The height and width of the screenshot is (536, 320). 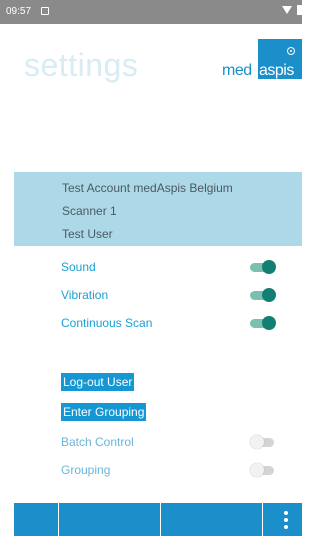 What do you see at coordinates (151, 12) in the screenshot?
I see `status-bar: 09:57` at bounding box center [151, 12].